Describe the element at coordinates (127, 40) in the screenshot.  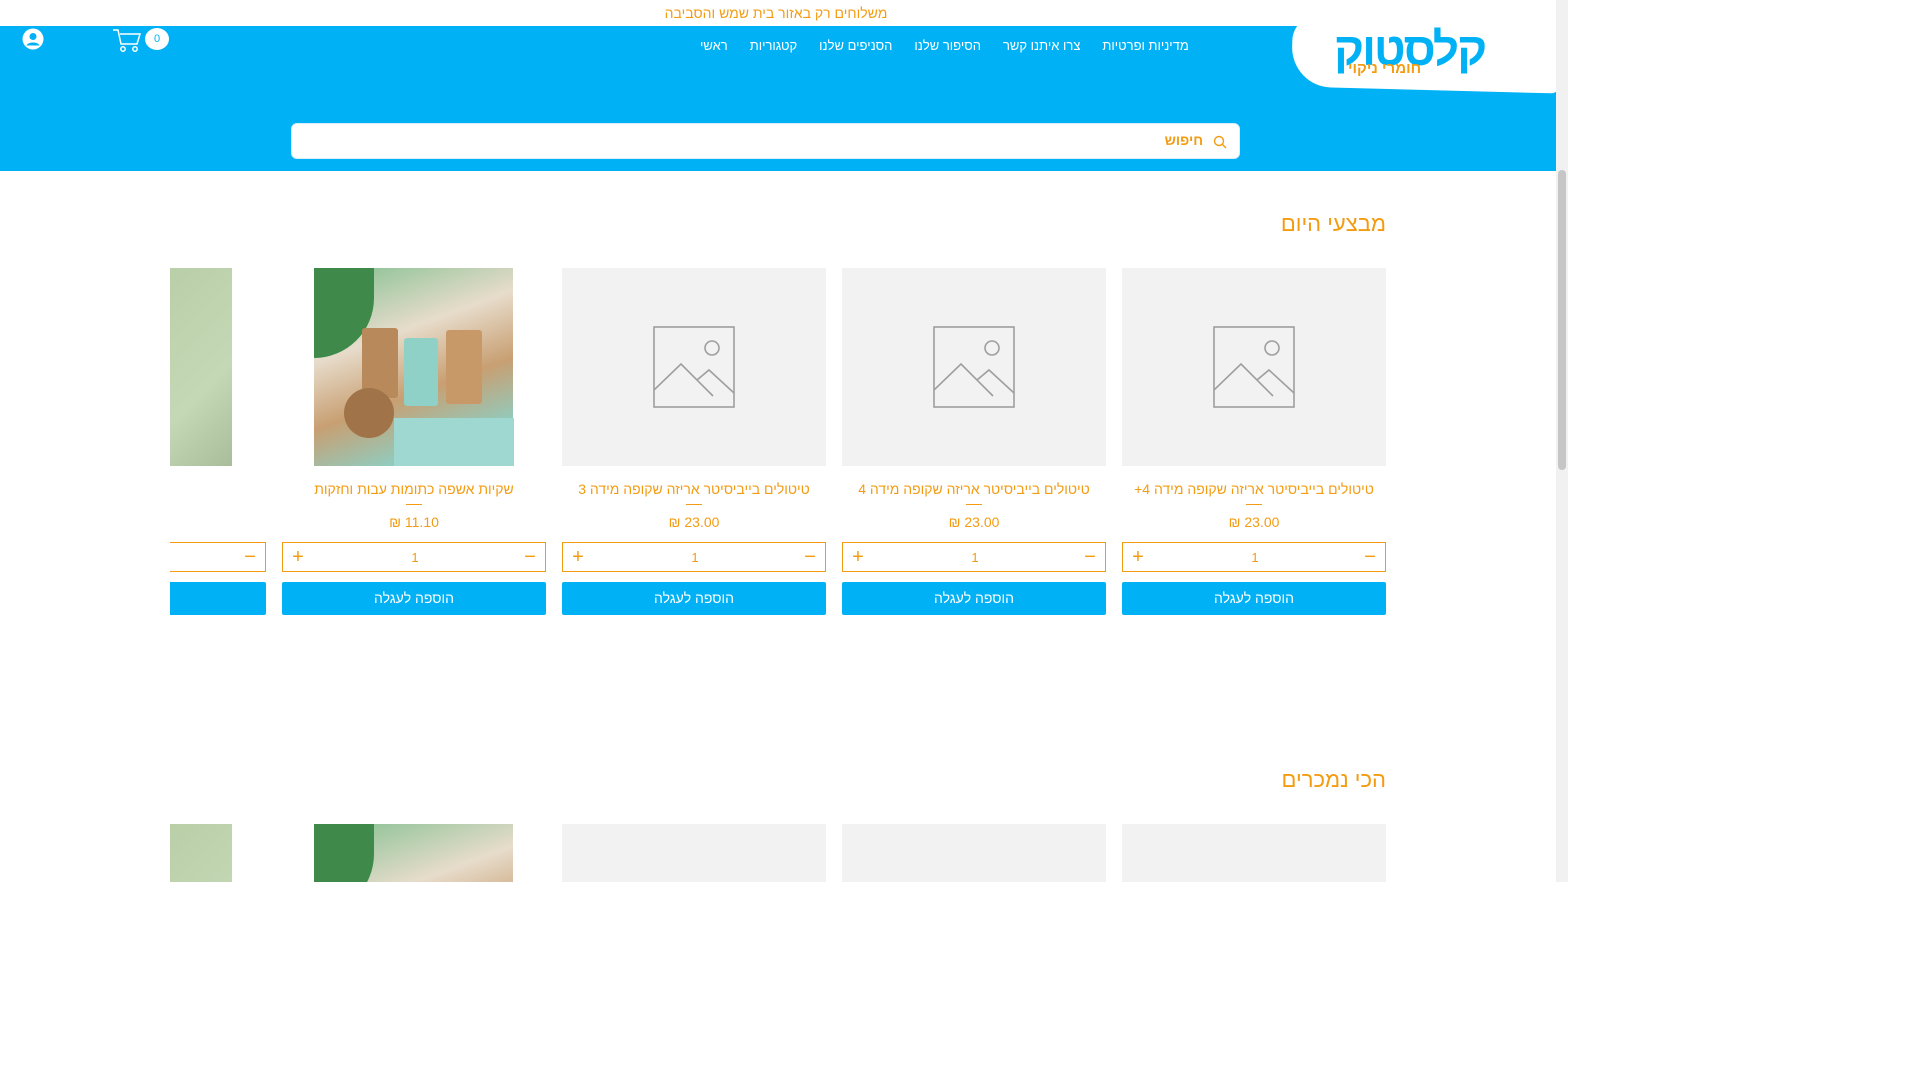
I see `cart-icon` at that location.